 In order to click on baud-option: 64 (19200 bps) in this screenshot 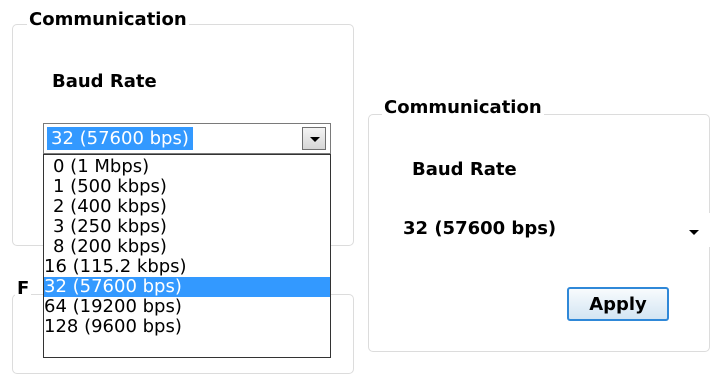, I will do `click(187, 307)`.